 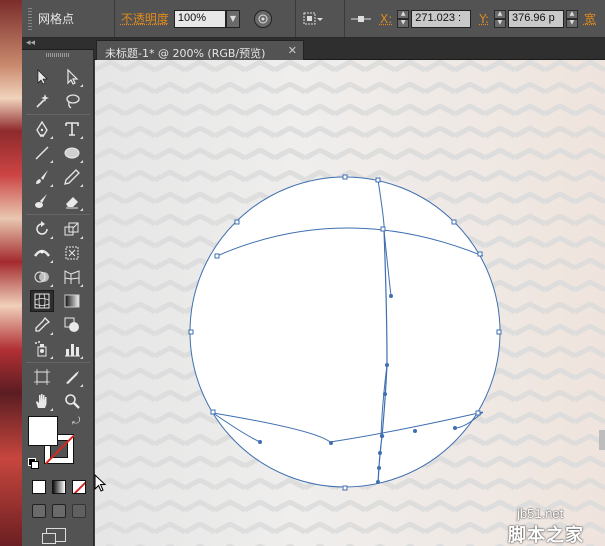 What do you see at coordinates (232, 18) in the screenshot?
I see `opacity-dropdown-icon: ▼` at bounding box center [232, 18].